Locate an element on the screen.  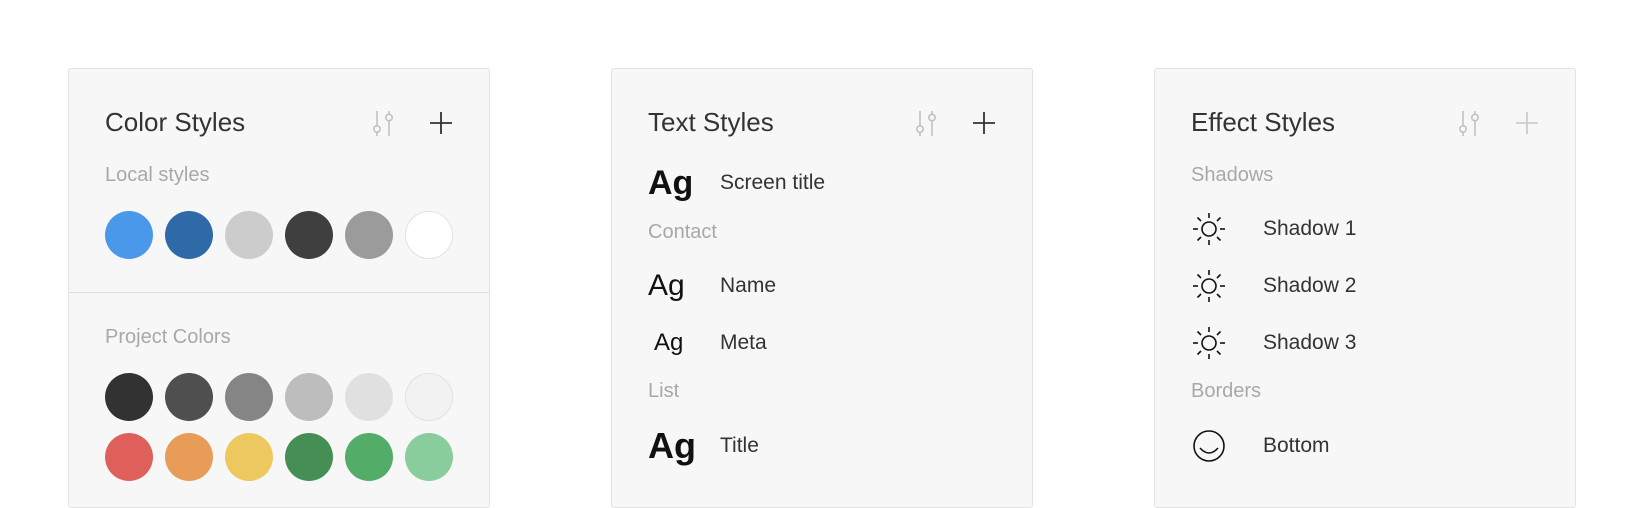
project-colors-label: Project Colors is located at coordinates (168, 337).